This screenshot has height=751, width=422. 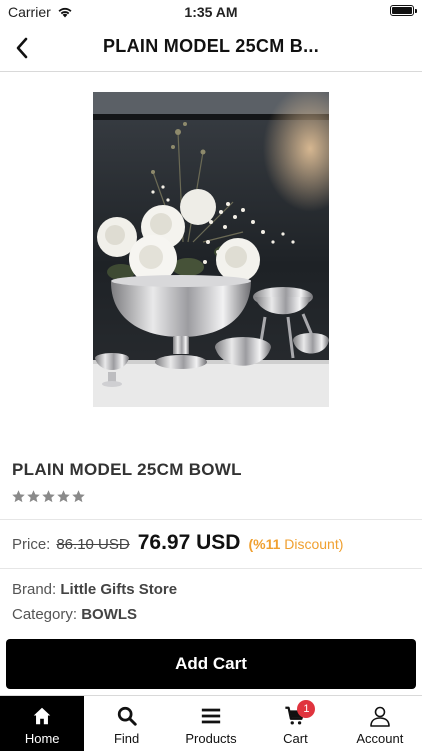 I want to click on product-name: PLAIN MODEL 25CM BOWL, so click(x=127, y=469).